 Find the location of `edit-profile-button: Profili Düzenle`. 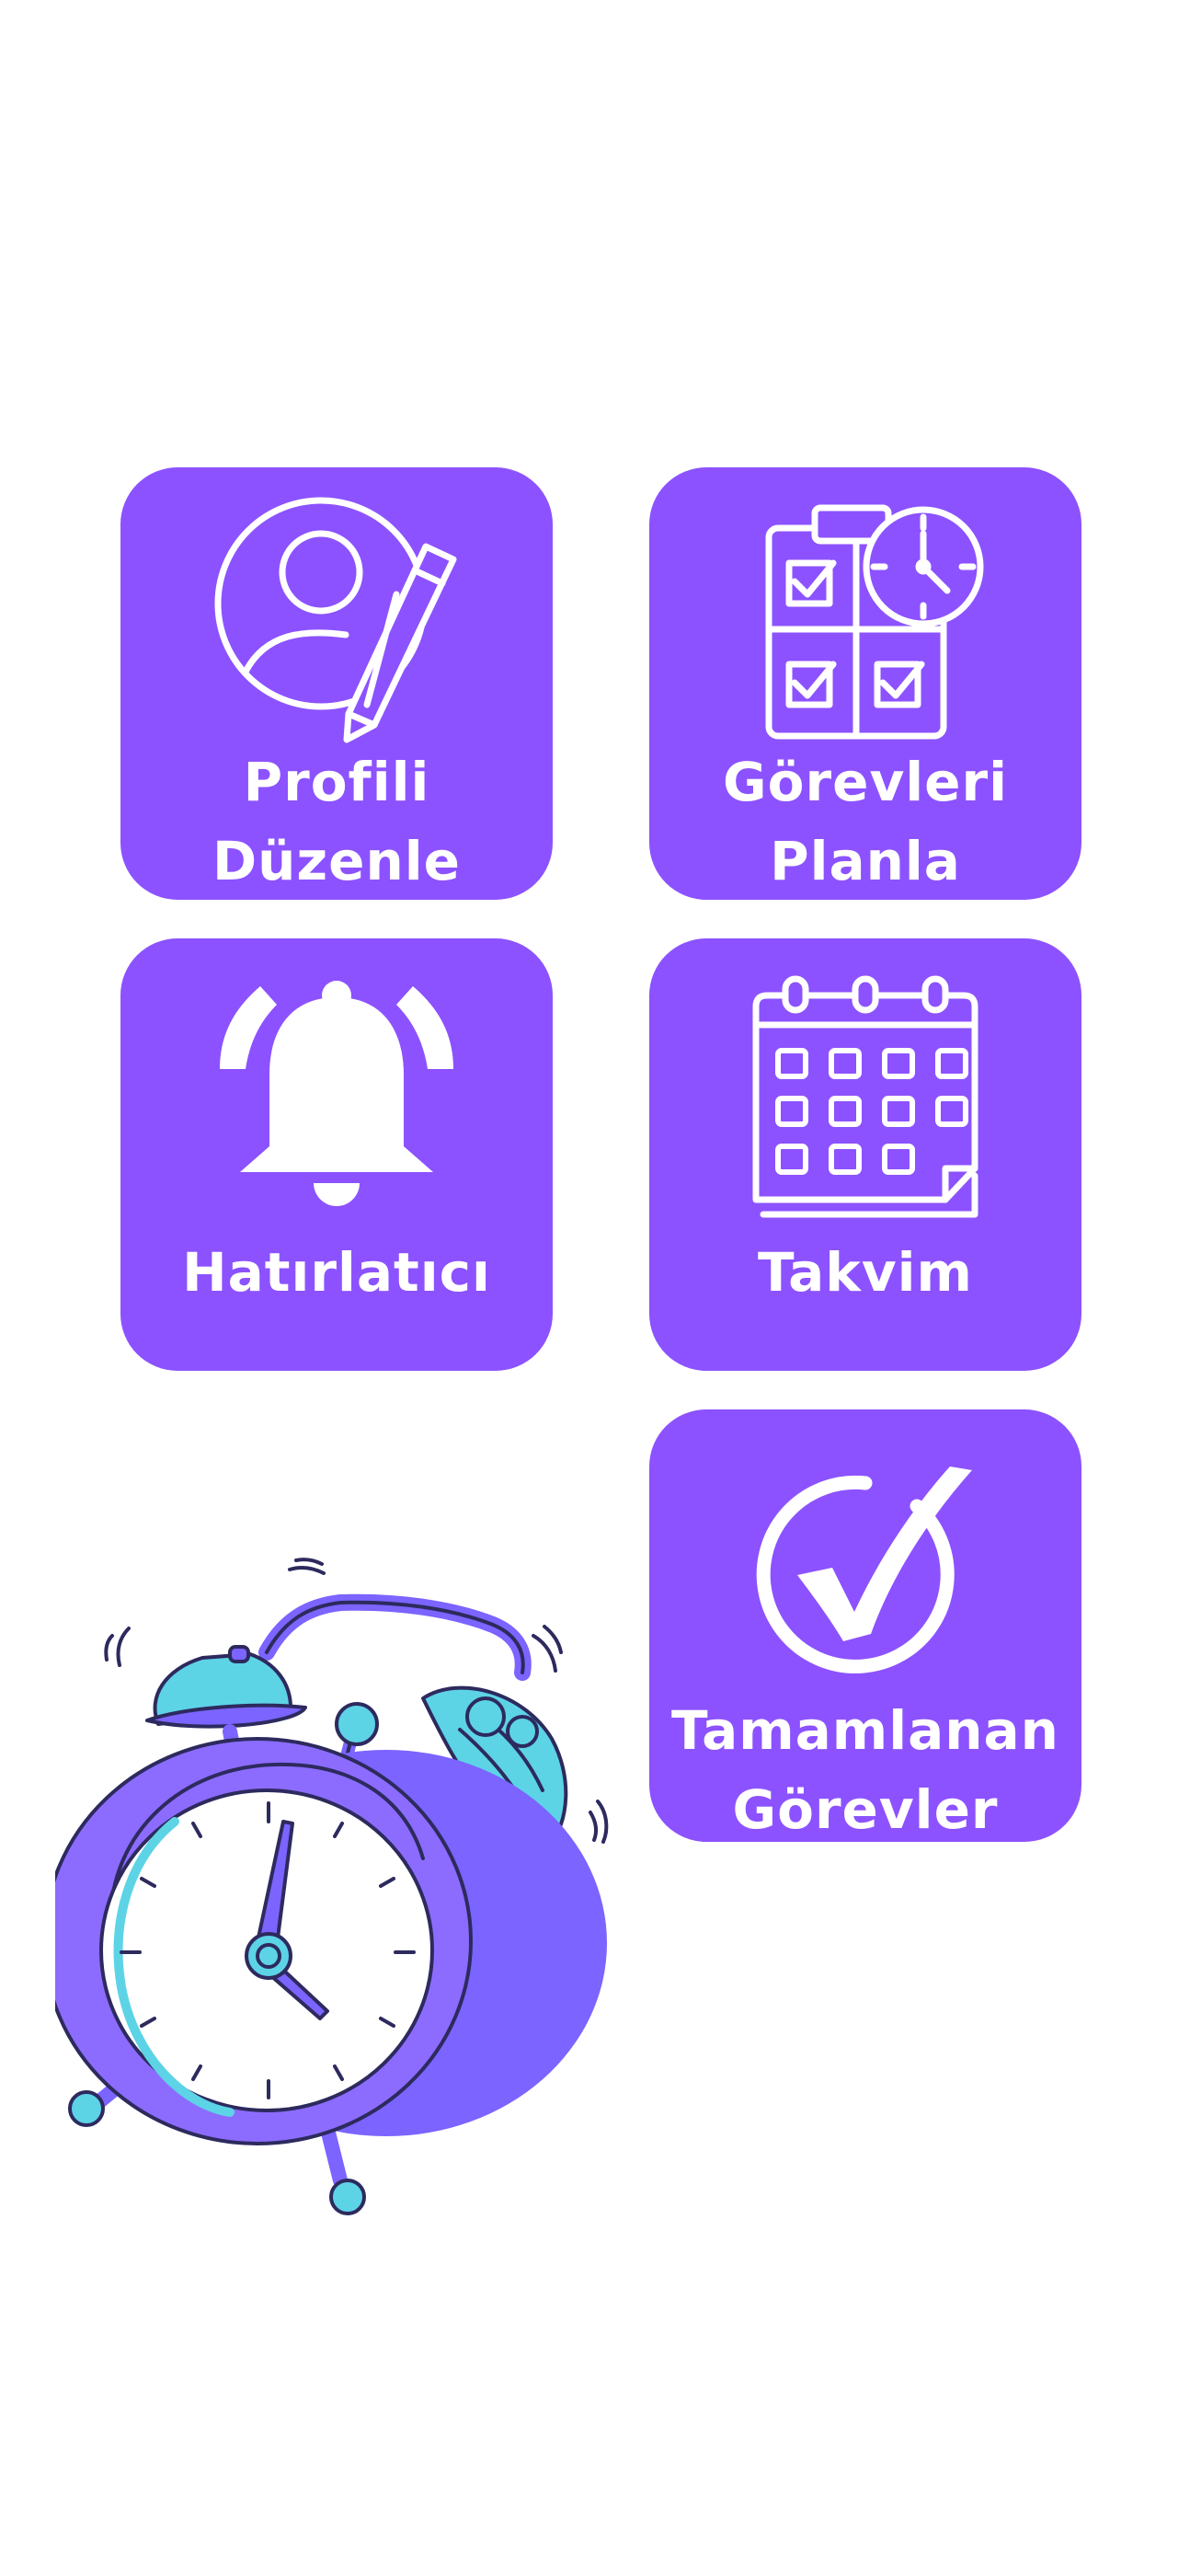

edit-profile-button: Profili Düzenle is located at coordinates (336, 683).